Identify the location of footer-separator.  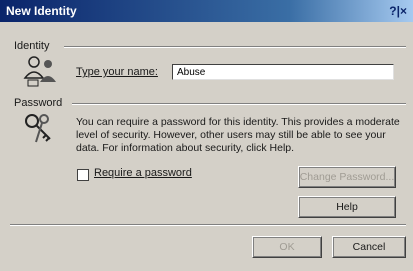
(208, 225).